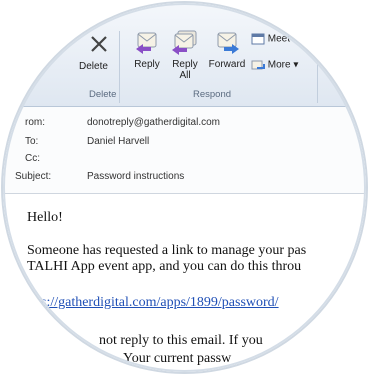 Image resolution: width=369 pixels, height=375 pixels. Describe the element at coordinates (279, 39) in the screenshot. I see `meeting-label: Meet` at that location.